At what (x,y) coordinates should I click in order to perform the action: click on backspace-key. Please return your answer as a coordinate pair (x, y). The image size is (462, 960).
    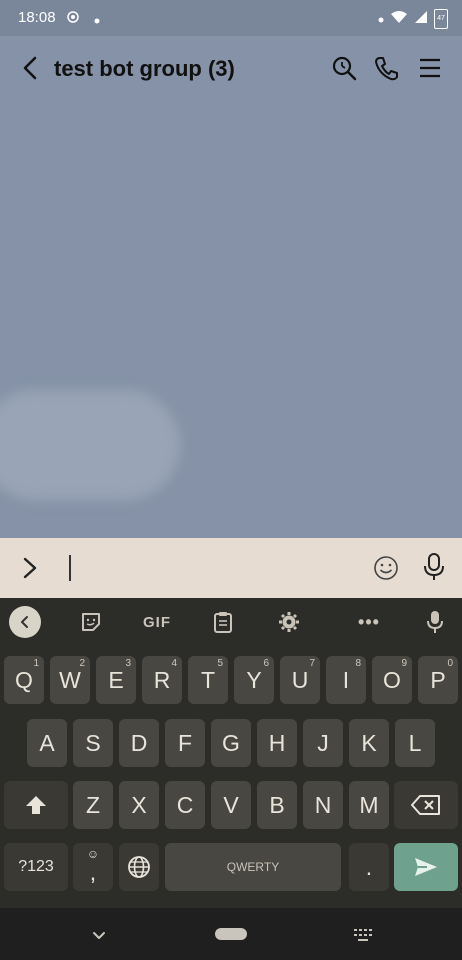
    Looking at the image, I should click on (426, 805).